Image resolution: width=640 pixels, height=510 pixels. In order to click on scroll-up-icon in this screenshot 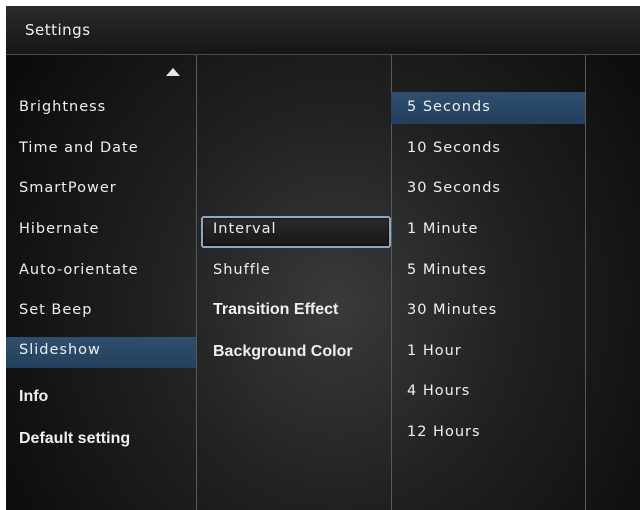, I will do `click(173, 72)`.